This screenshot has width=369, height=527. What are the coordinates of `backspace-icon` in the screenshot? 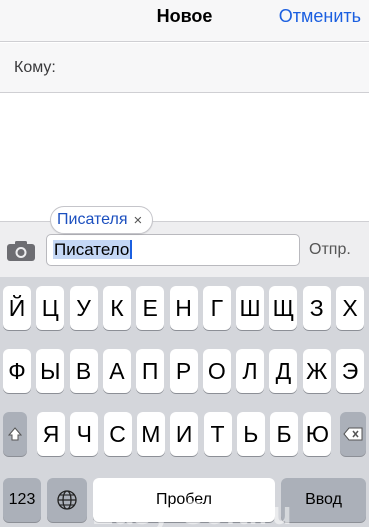 It's located at (353, 434).